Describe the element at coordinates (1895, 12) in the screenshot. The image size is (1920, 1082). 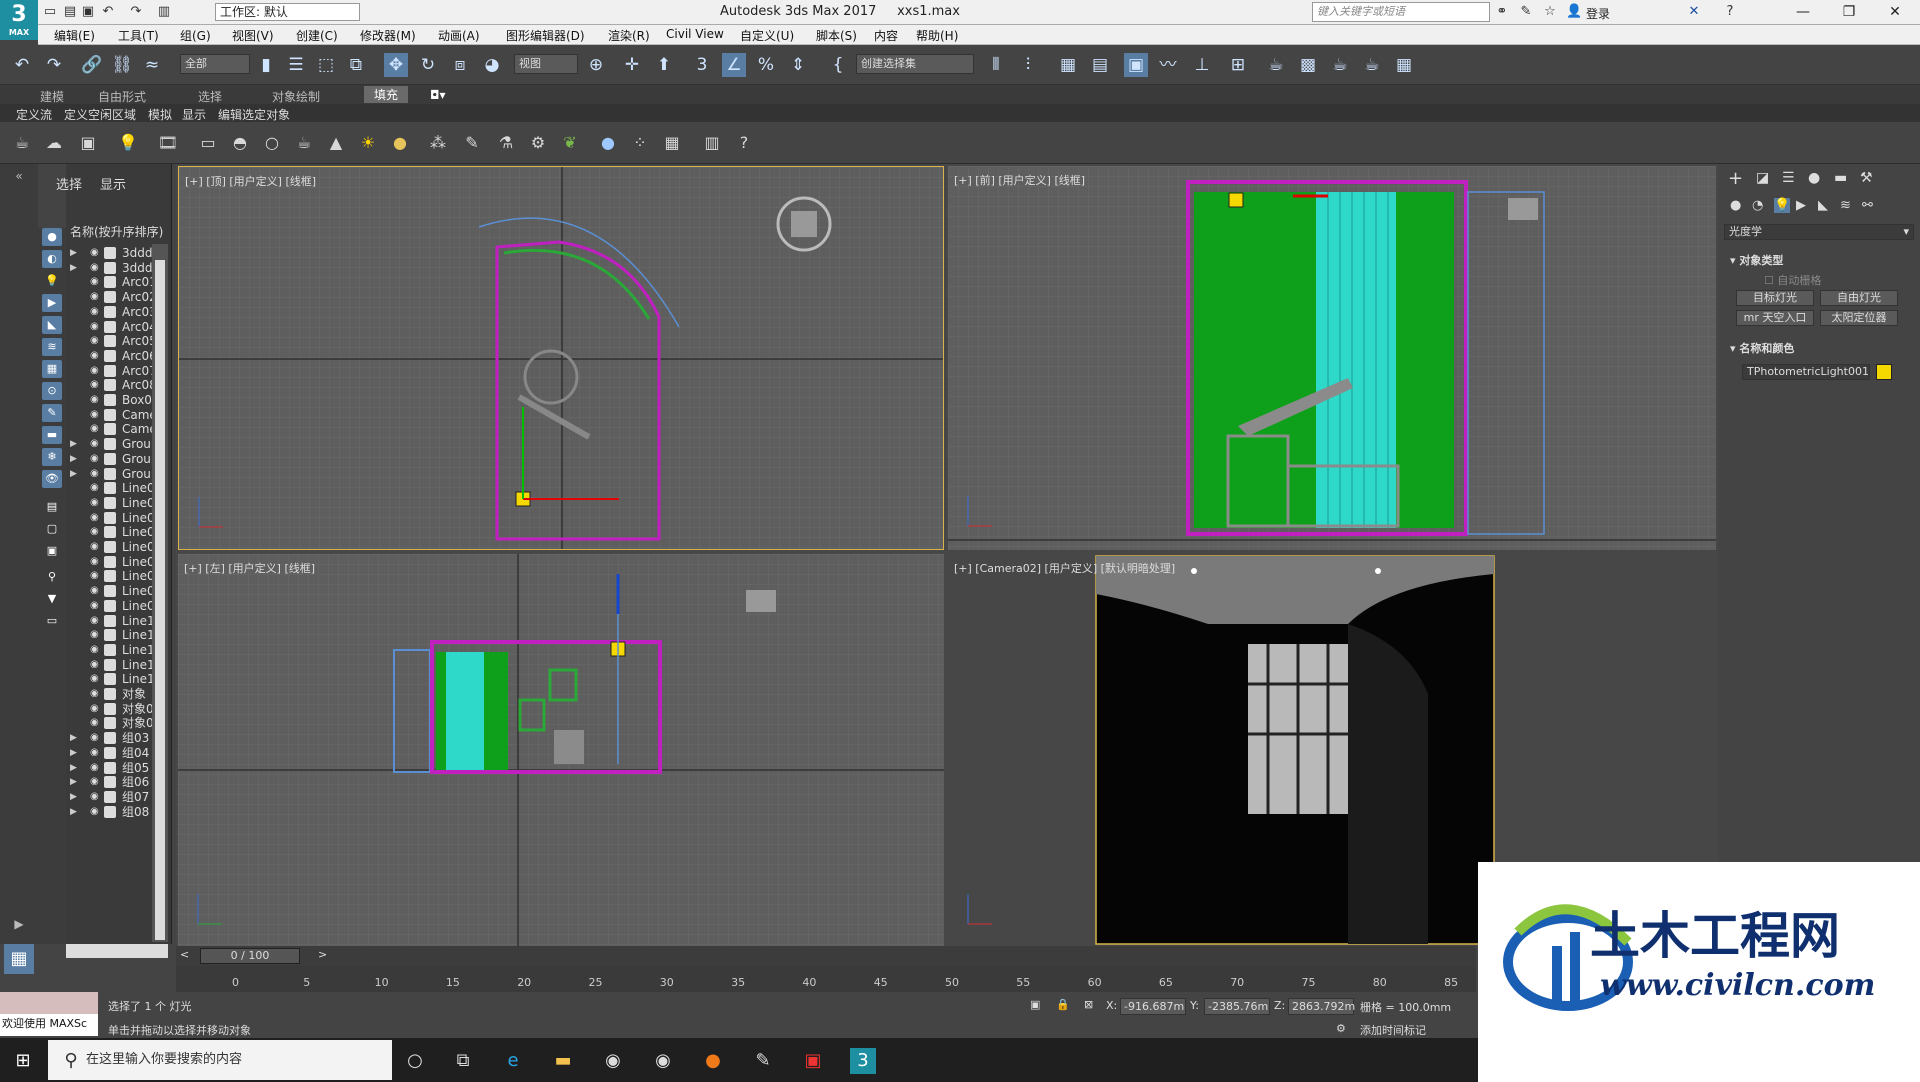
I see `close-icon: ✕` at that location.